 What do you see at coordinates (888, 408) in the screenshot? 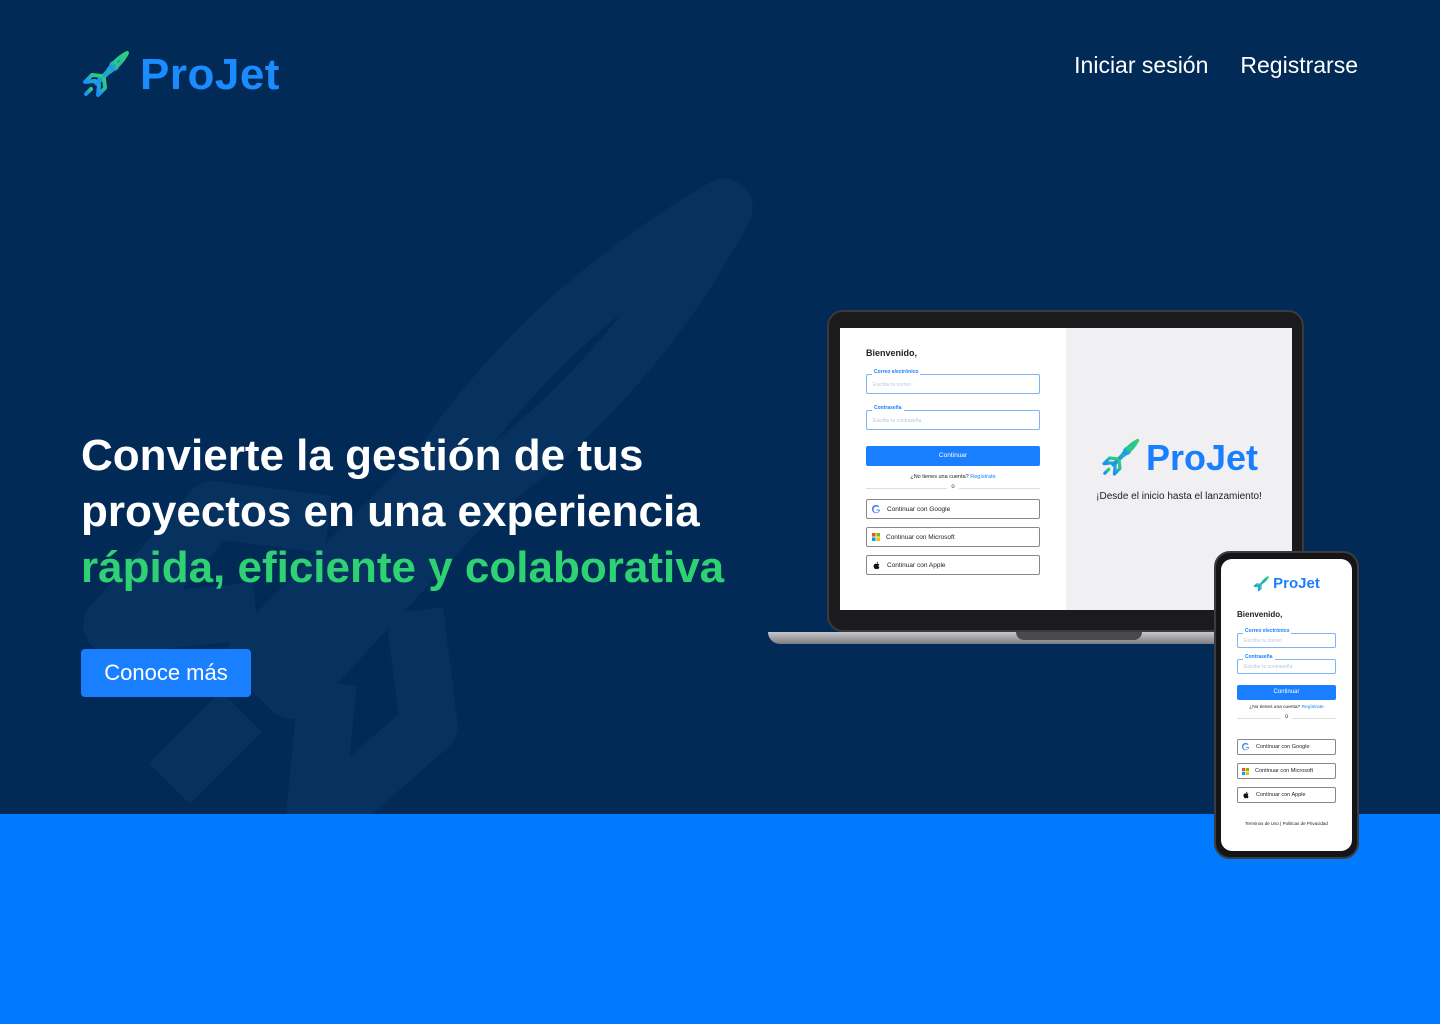
I see `password-label: Contraseña` at bounding box center [888, 408].